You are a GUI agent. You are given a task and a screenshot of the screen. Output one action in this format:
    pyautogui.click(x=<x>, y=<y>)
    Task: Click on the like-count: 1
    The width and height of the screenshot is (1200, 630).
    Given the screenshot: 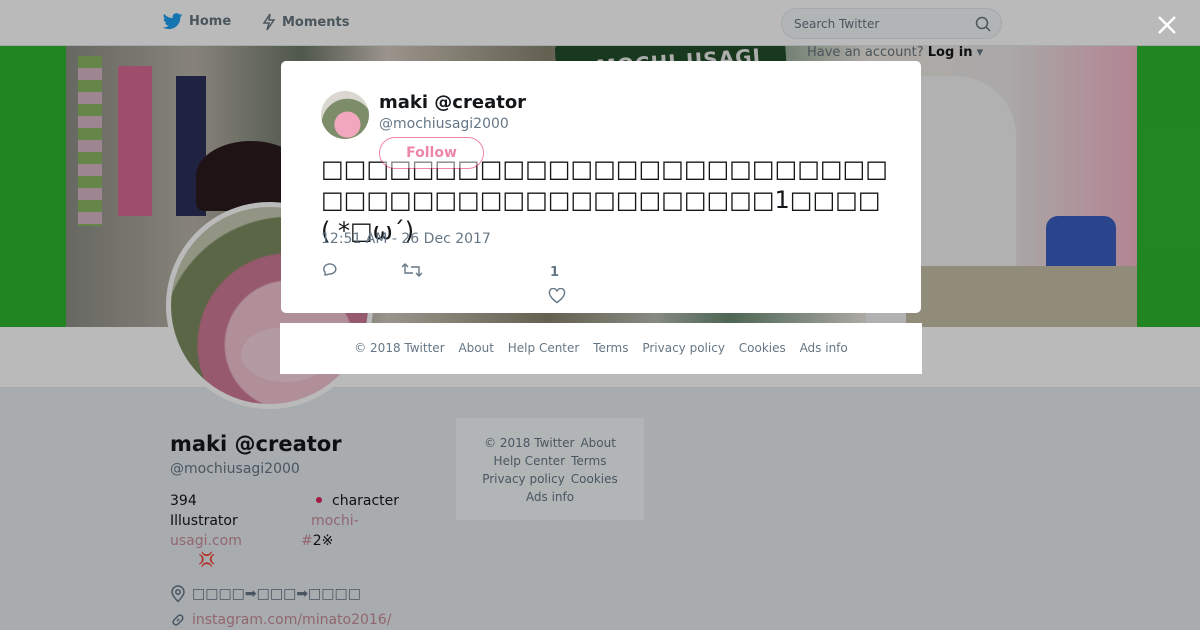 What is the action you would take?
    pyautogui.click(x=555, y=272)
    